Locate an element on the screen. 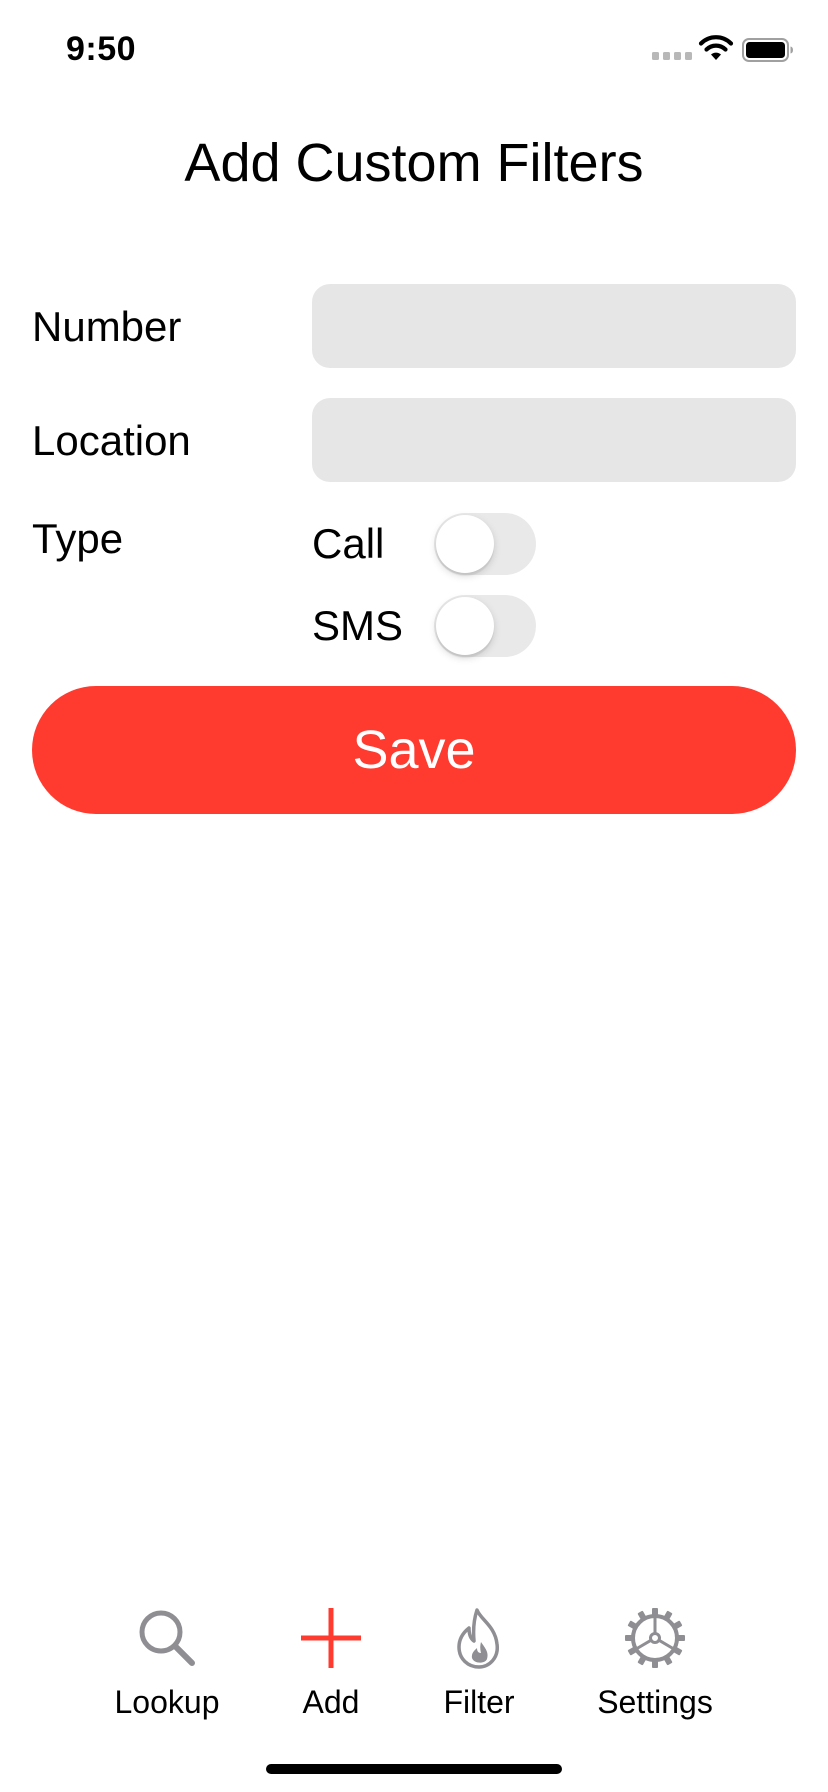 The image size is (828, 1792). cellular-signal-icon is located at coordinates (672, 56).